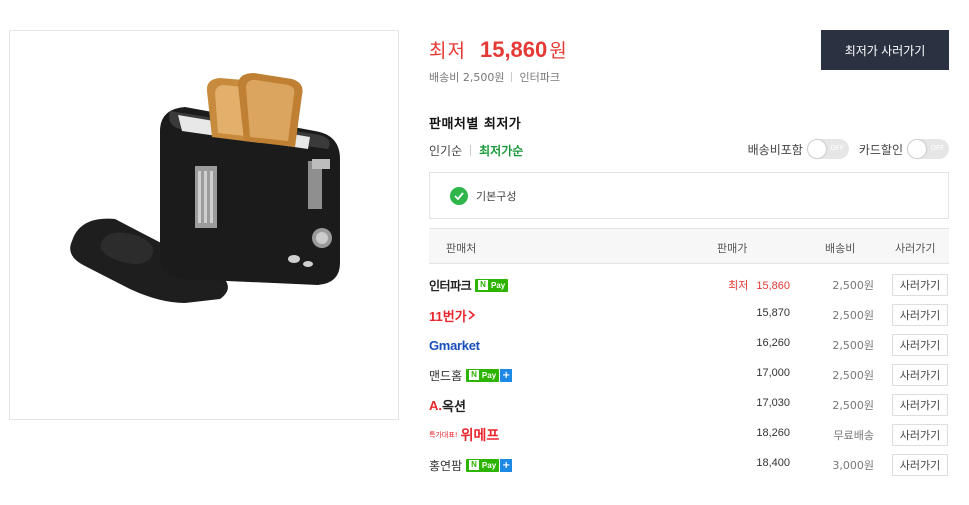 This screenshot has width=969, height=505. I want to click on seller-logo: 인터파크, so click(450, 285).